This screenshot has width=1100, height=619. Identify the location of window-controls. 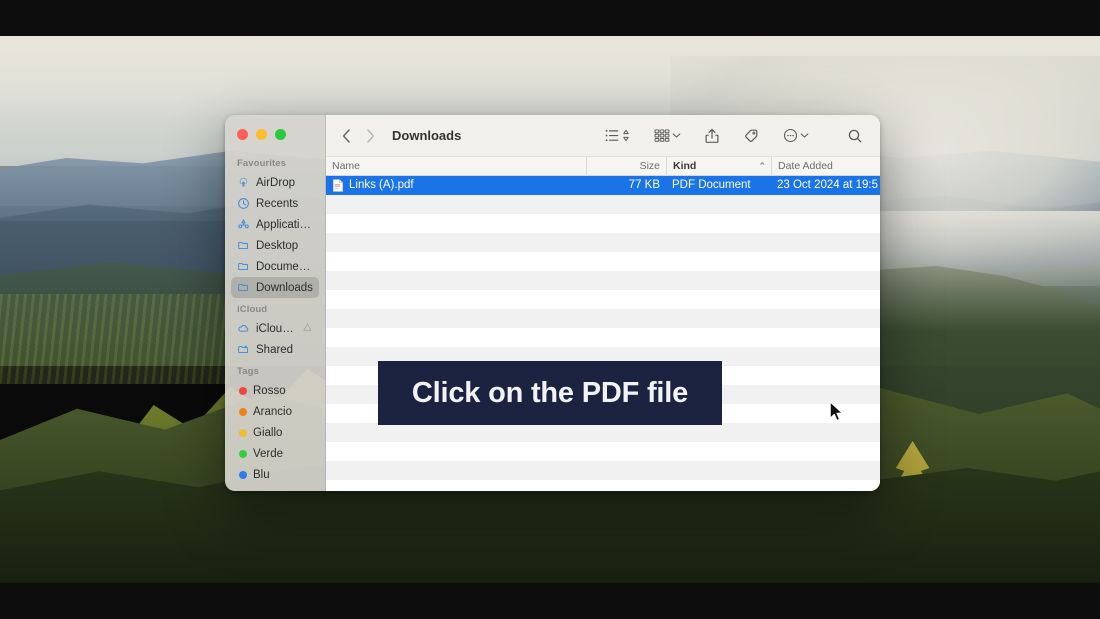
(261, 134).